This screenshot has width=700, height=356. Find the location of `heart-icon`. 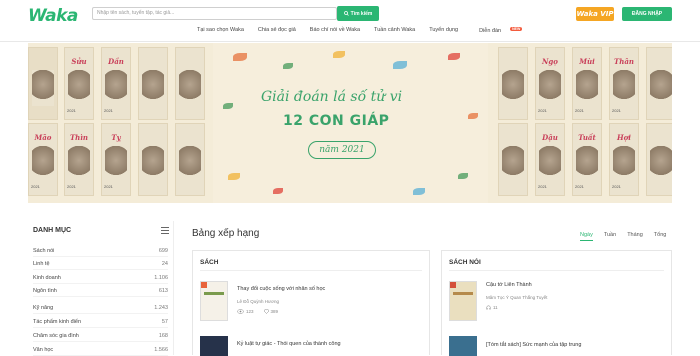

heart-icon is located at coordinates (266, 311).